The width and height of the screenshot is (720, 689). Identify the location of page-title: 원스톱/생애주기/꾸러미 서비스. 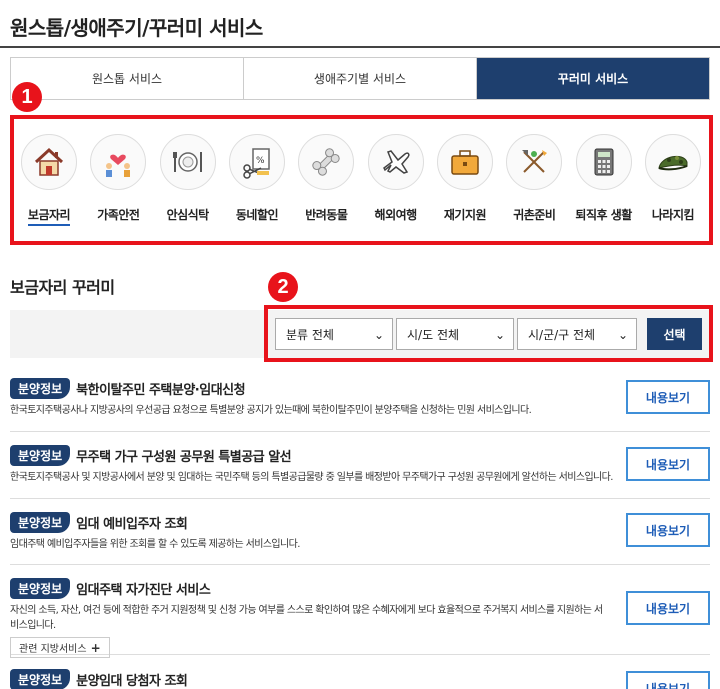
(136, 28).